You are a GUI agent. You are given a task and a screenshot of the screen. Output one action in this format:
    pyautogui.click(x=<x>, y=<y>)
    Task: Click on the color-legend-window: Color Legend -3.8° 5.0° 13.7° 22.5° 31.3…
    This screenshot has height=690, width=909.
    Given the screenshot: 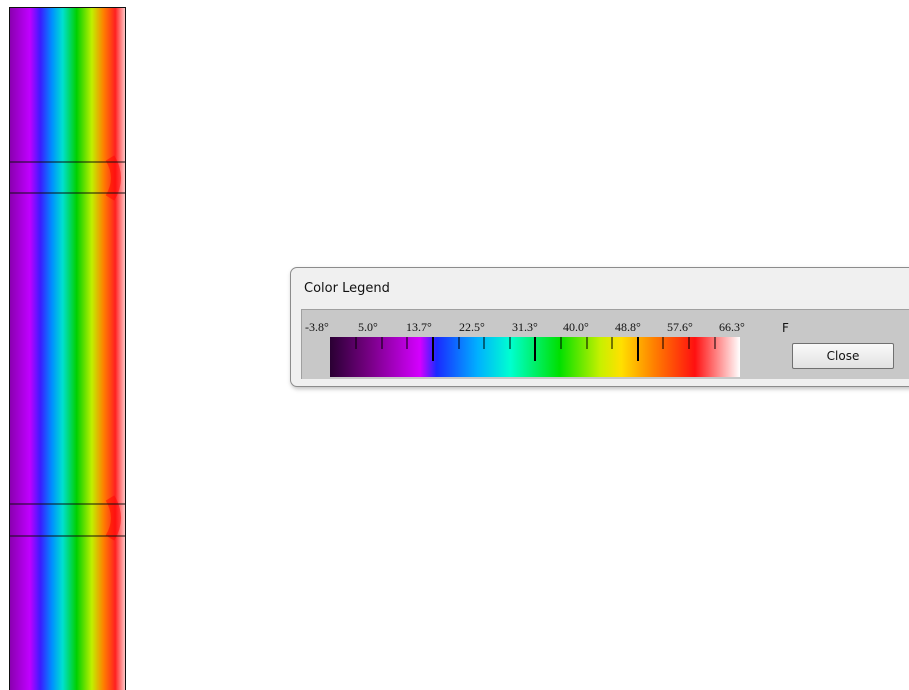 What is the action you would take?
    pyautogui.click(x=599, y=327)
    